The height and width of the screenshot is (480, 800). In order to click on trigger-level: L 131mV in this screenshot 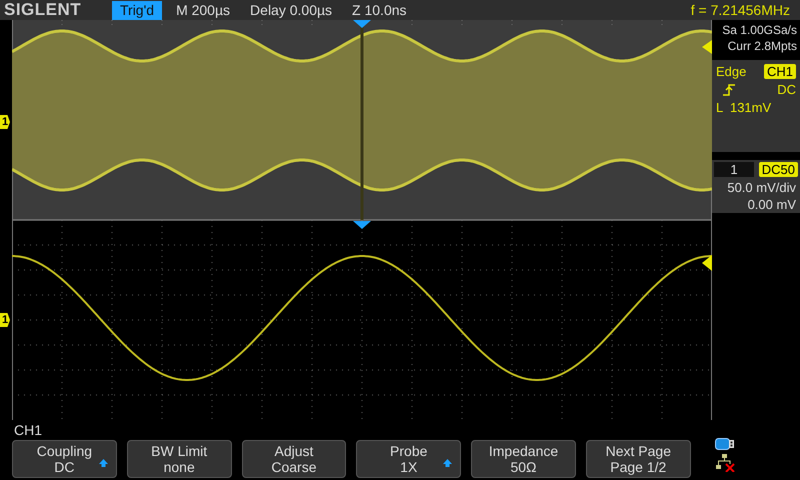, I will do `click(744, 107)`.